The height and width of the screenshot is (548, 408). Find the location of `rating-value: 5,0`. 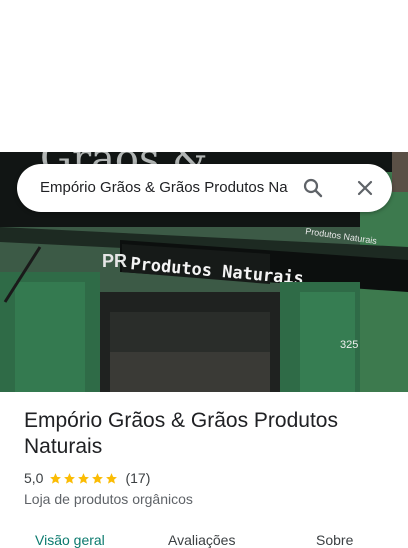

rating-value: 5,0 is located at coordinates (34, 478).